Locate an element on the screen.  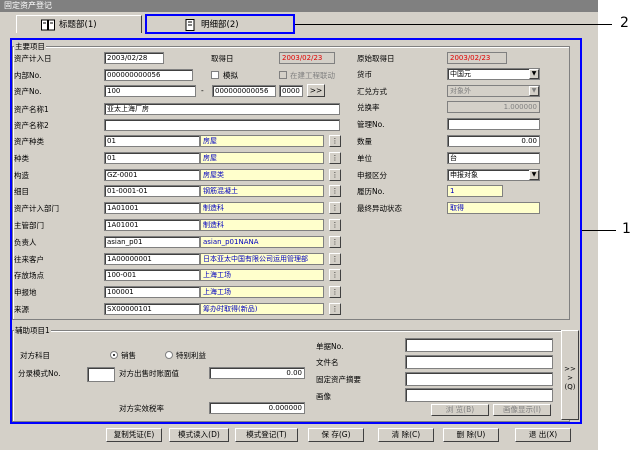
history-no-field: 1 is located at coordinates (475, 191).